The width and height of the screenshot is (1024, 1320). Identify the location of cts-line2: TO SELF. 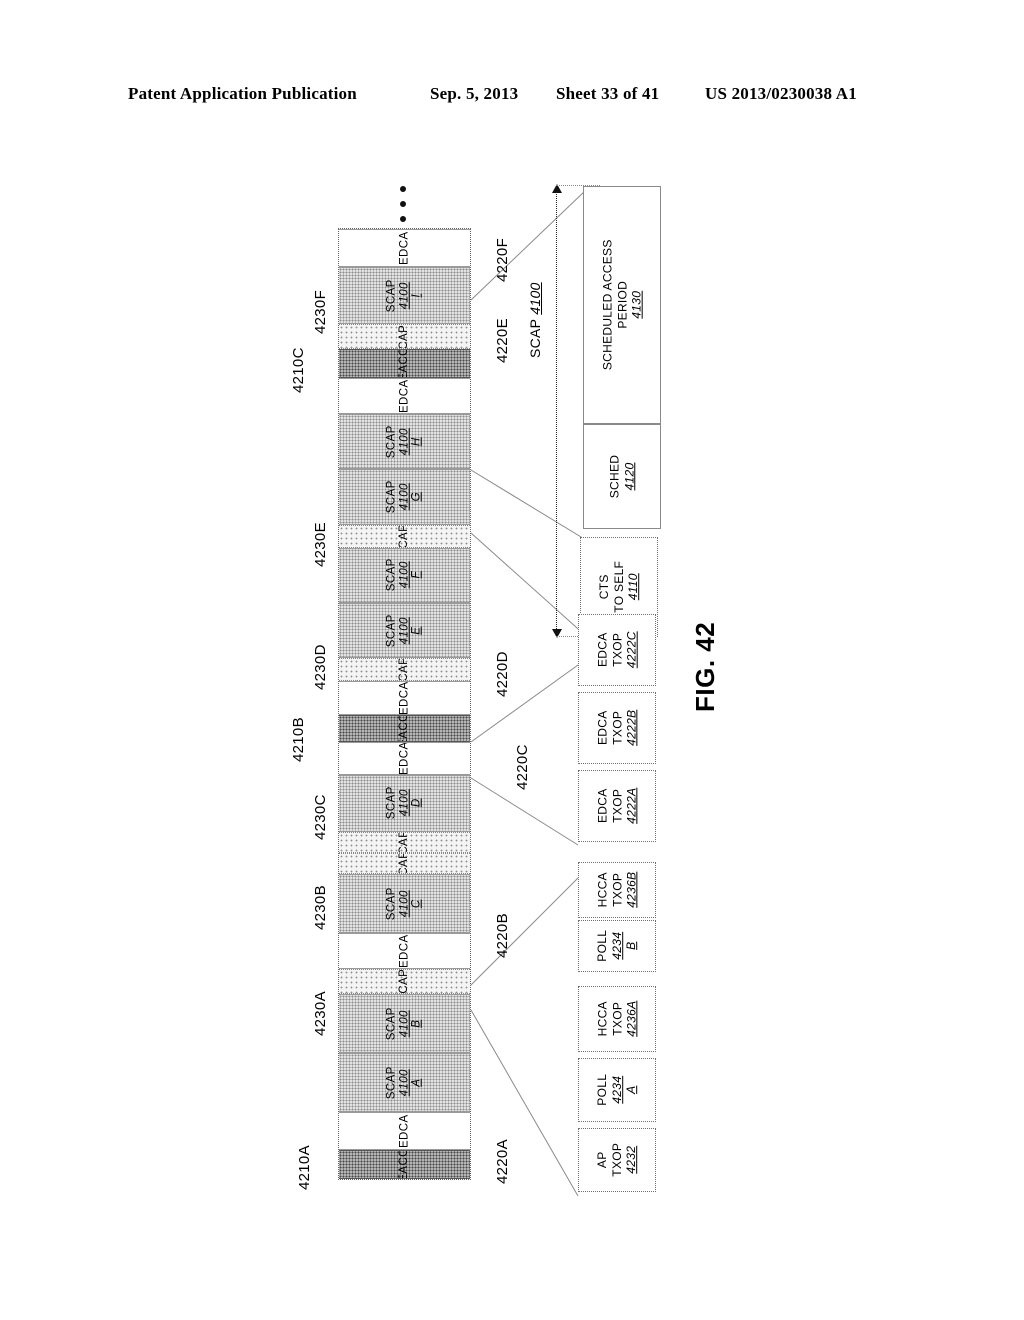
(618, 587).